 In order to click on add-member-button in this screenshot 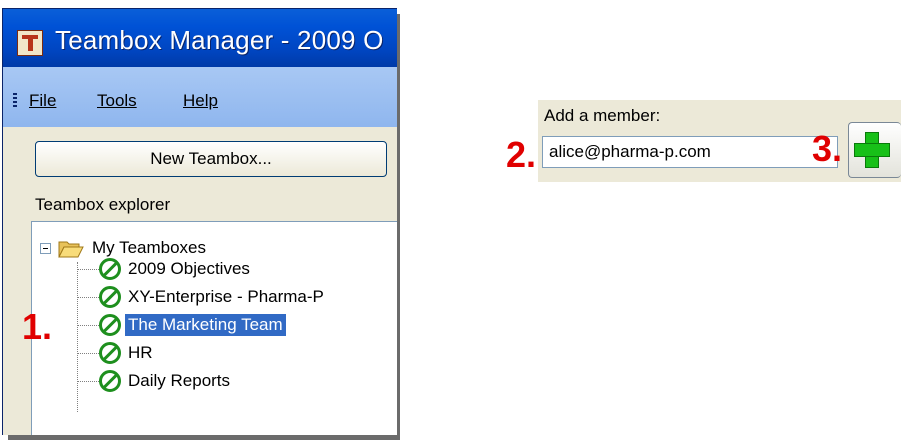, I will do `click(874, 150)`.